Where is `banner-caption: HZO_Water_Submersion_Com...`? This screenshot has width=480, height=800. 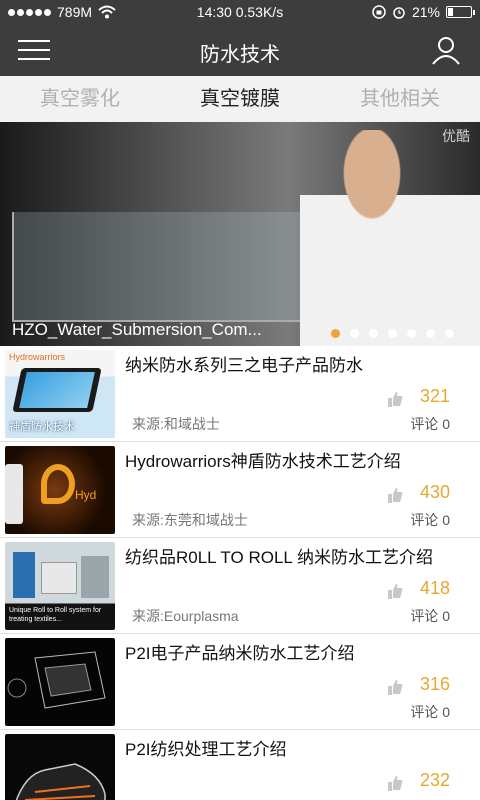 banner-caption: HZO_Water_Submersion_Com... is located at coordinates (137, 329).